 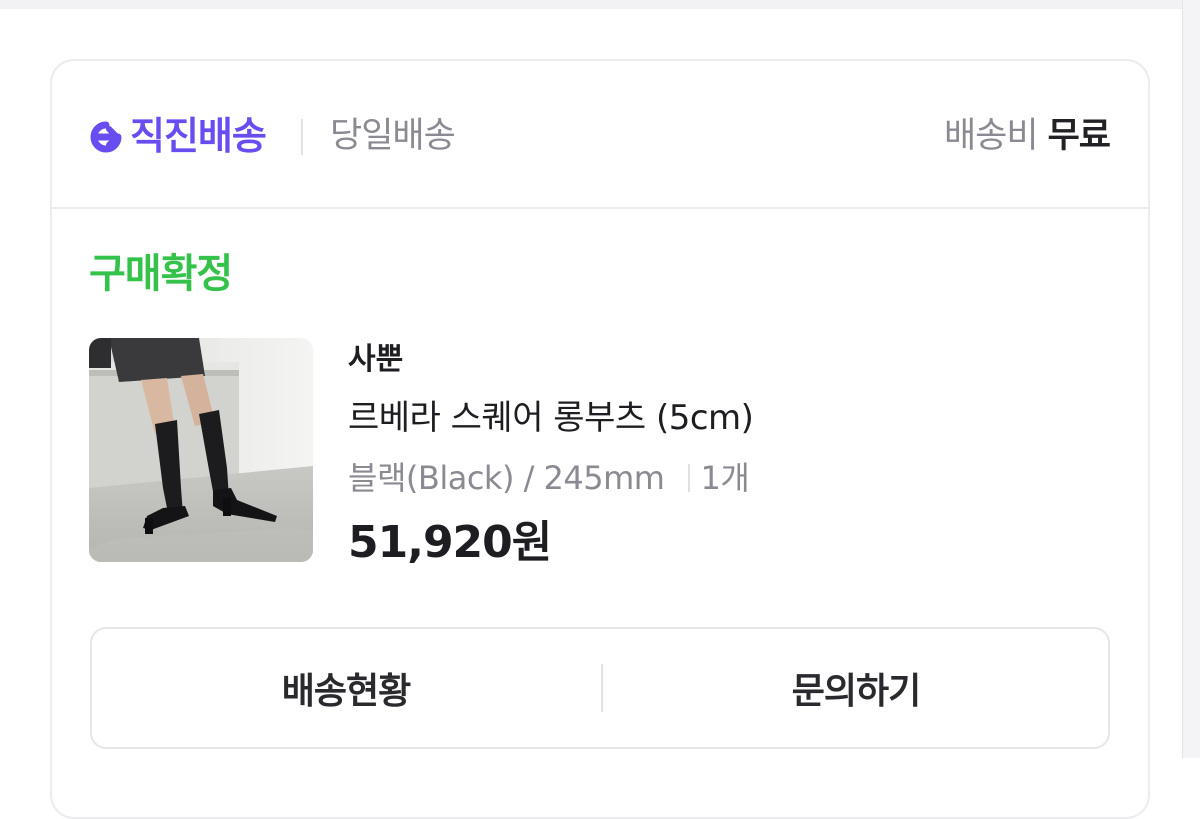 I want to click on delivery-status-button: 배송현황, so click(x=346, y=688).